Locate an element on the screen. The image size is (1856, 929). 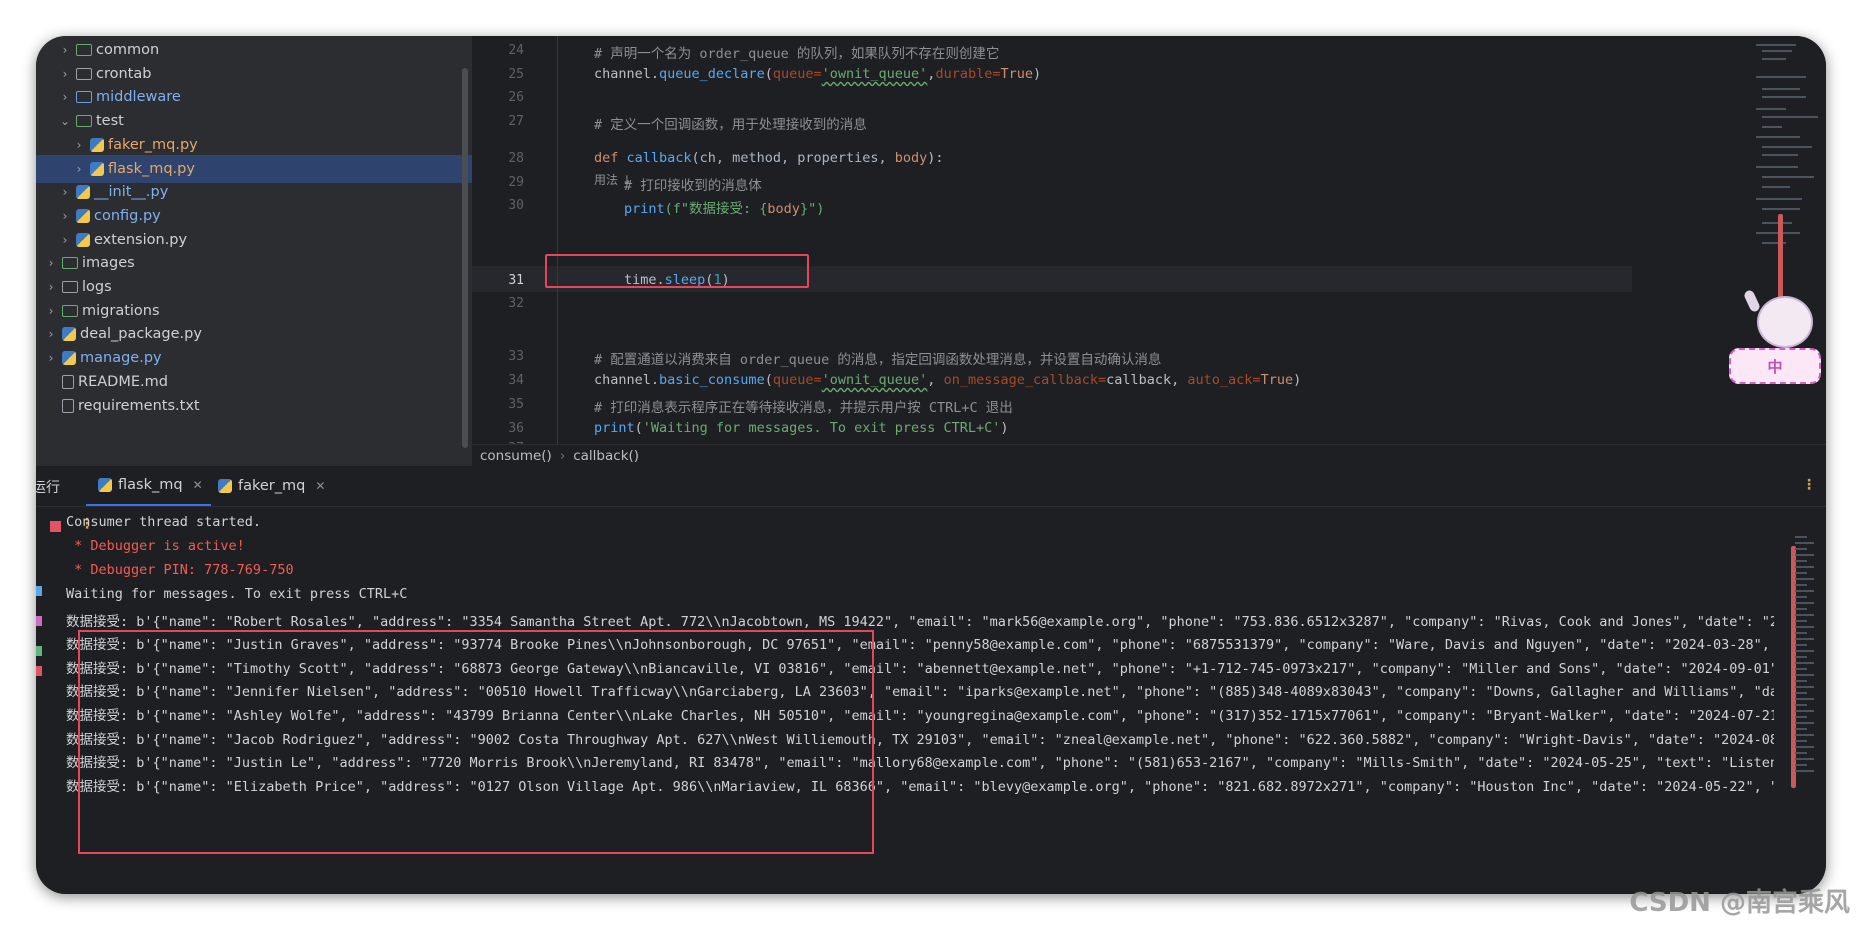
tree-item-label: test is located at coordinates (110, 121).